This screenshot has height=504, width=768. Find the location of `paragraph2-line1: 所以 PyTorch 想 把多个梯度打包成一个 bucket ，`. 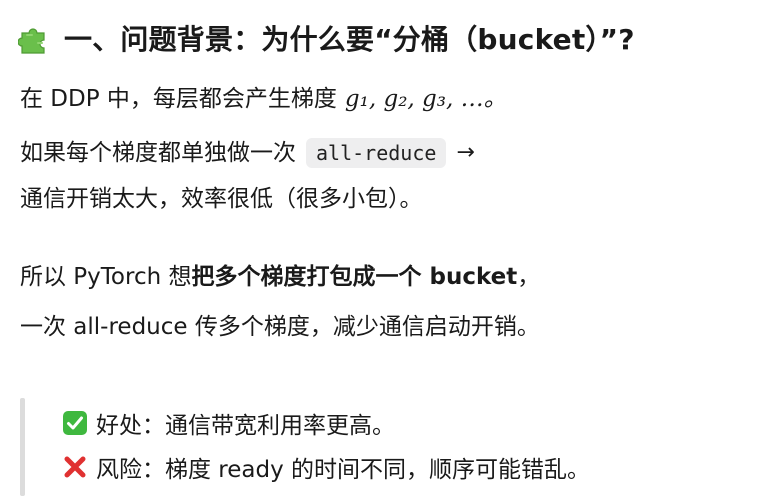

paragraph2-line1: 所以 PyTorch 想 把多个梯度打包成一个 bucket ， is located at coordinates (280, 277).